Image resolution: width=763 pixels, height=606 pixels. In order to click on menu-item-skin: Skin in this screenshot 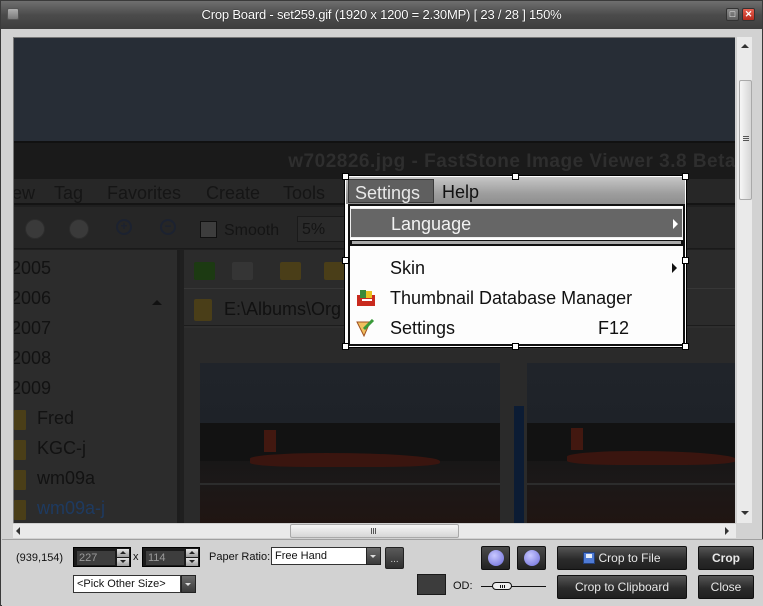, I will do `click(516, 268)`.